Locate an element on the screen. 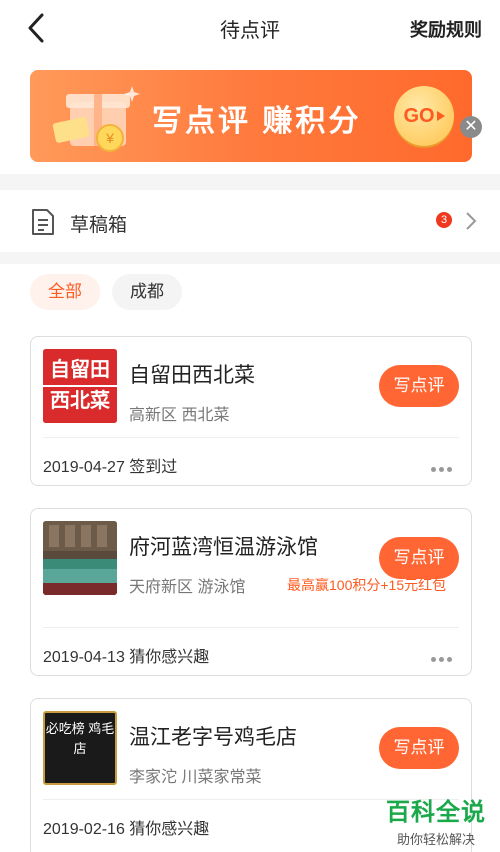 Image resolution: width=500 pixels, height=852 pixels. restaurant-logo-text: 必吃榜 鸡毛店 is located at coordinates (80, 738).